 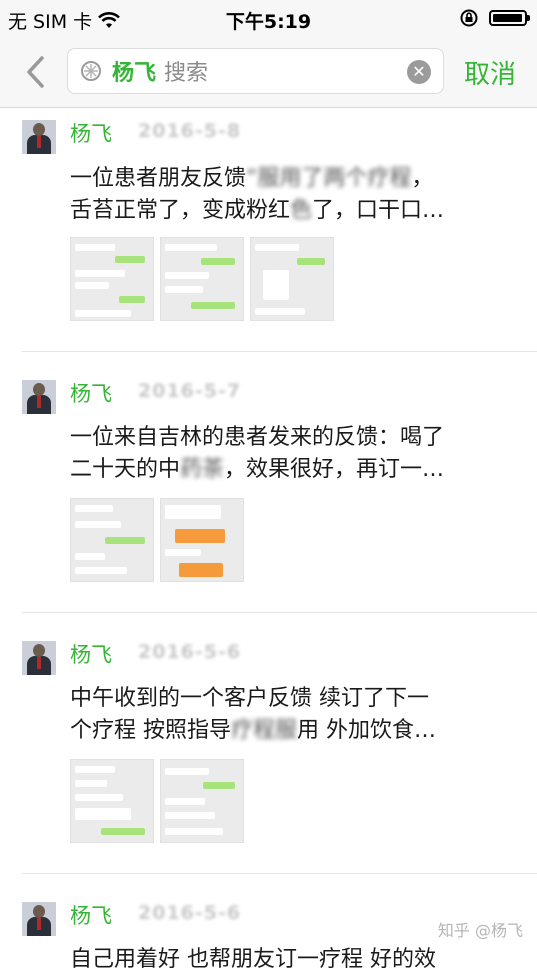 I want to click on clear-icon: ✕, so click(x=419, y=72).